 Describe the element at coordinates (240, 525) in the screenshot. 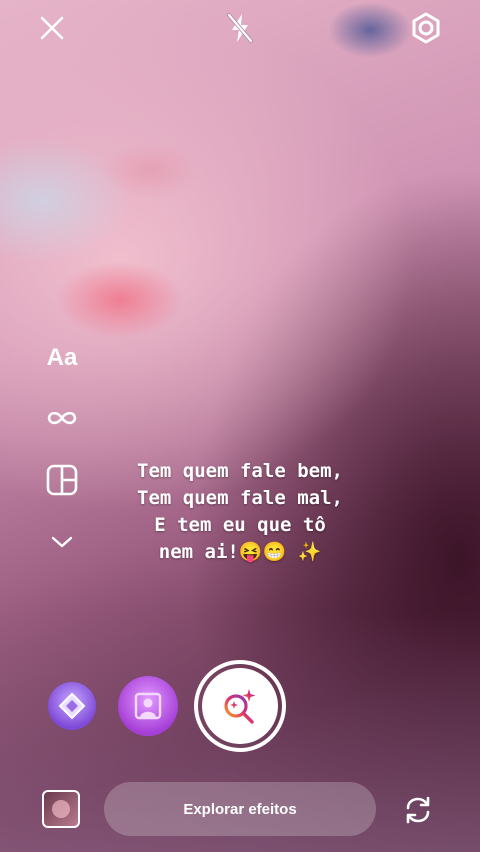

I see `caption-line: E tem eu que tô` at that location.